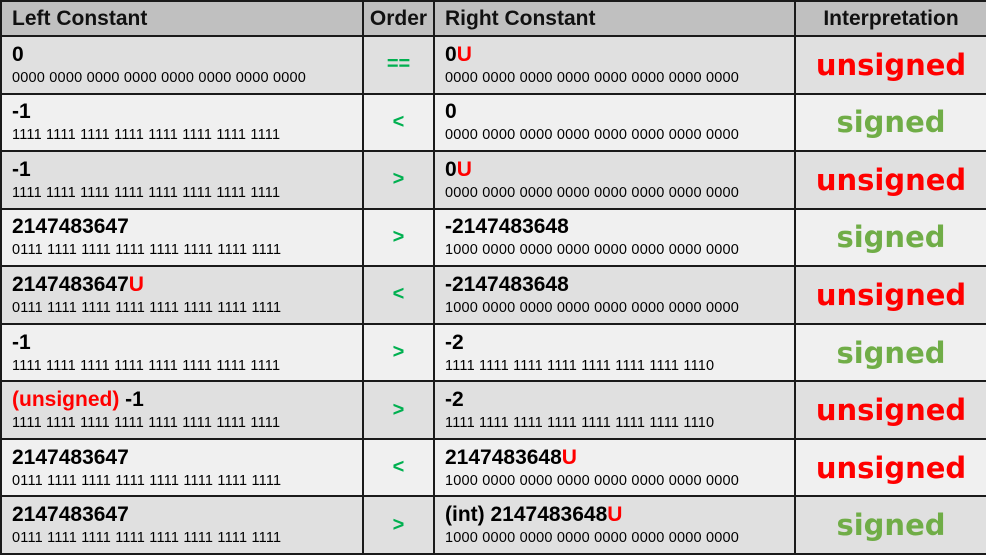 The image size is (986, 555). I want to click on left-bit-pattern: 0000 0000 0000 0000 0000 0000 0000 0000, so click(159, 77).